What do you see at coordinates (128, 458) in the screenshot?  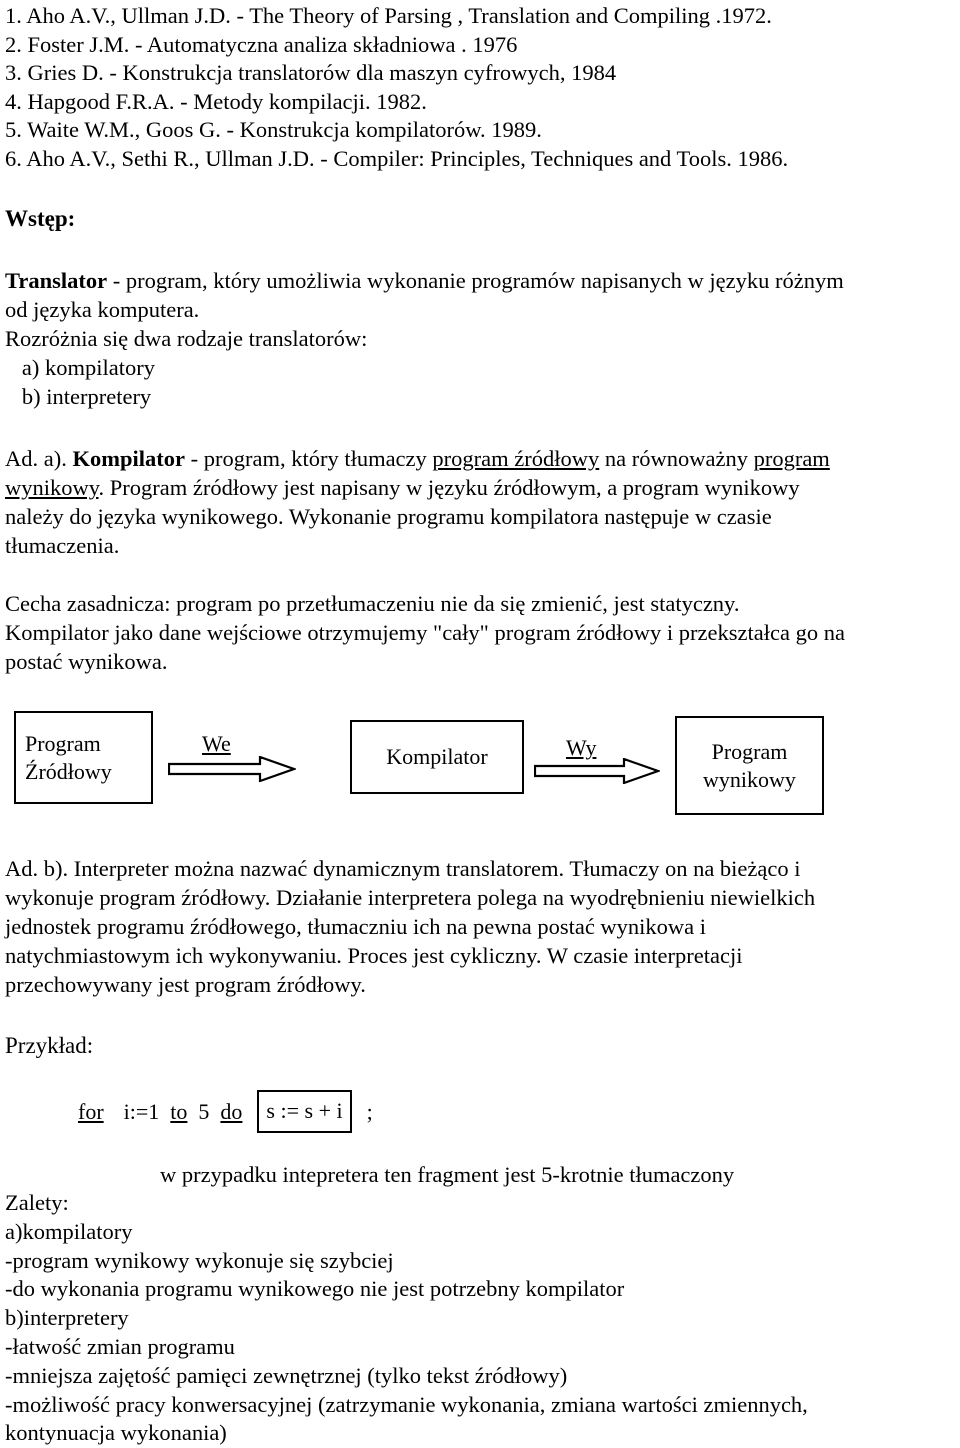 I see `kompilator-term: Kompilator` at bounding box center [128, 458].